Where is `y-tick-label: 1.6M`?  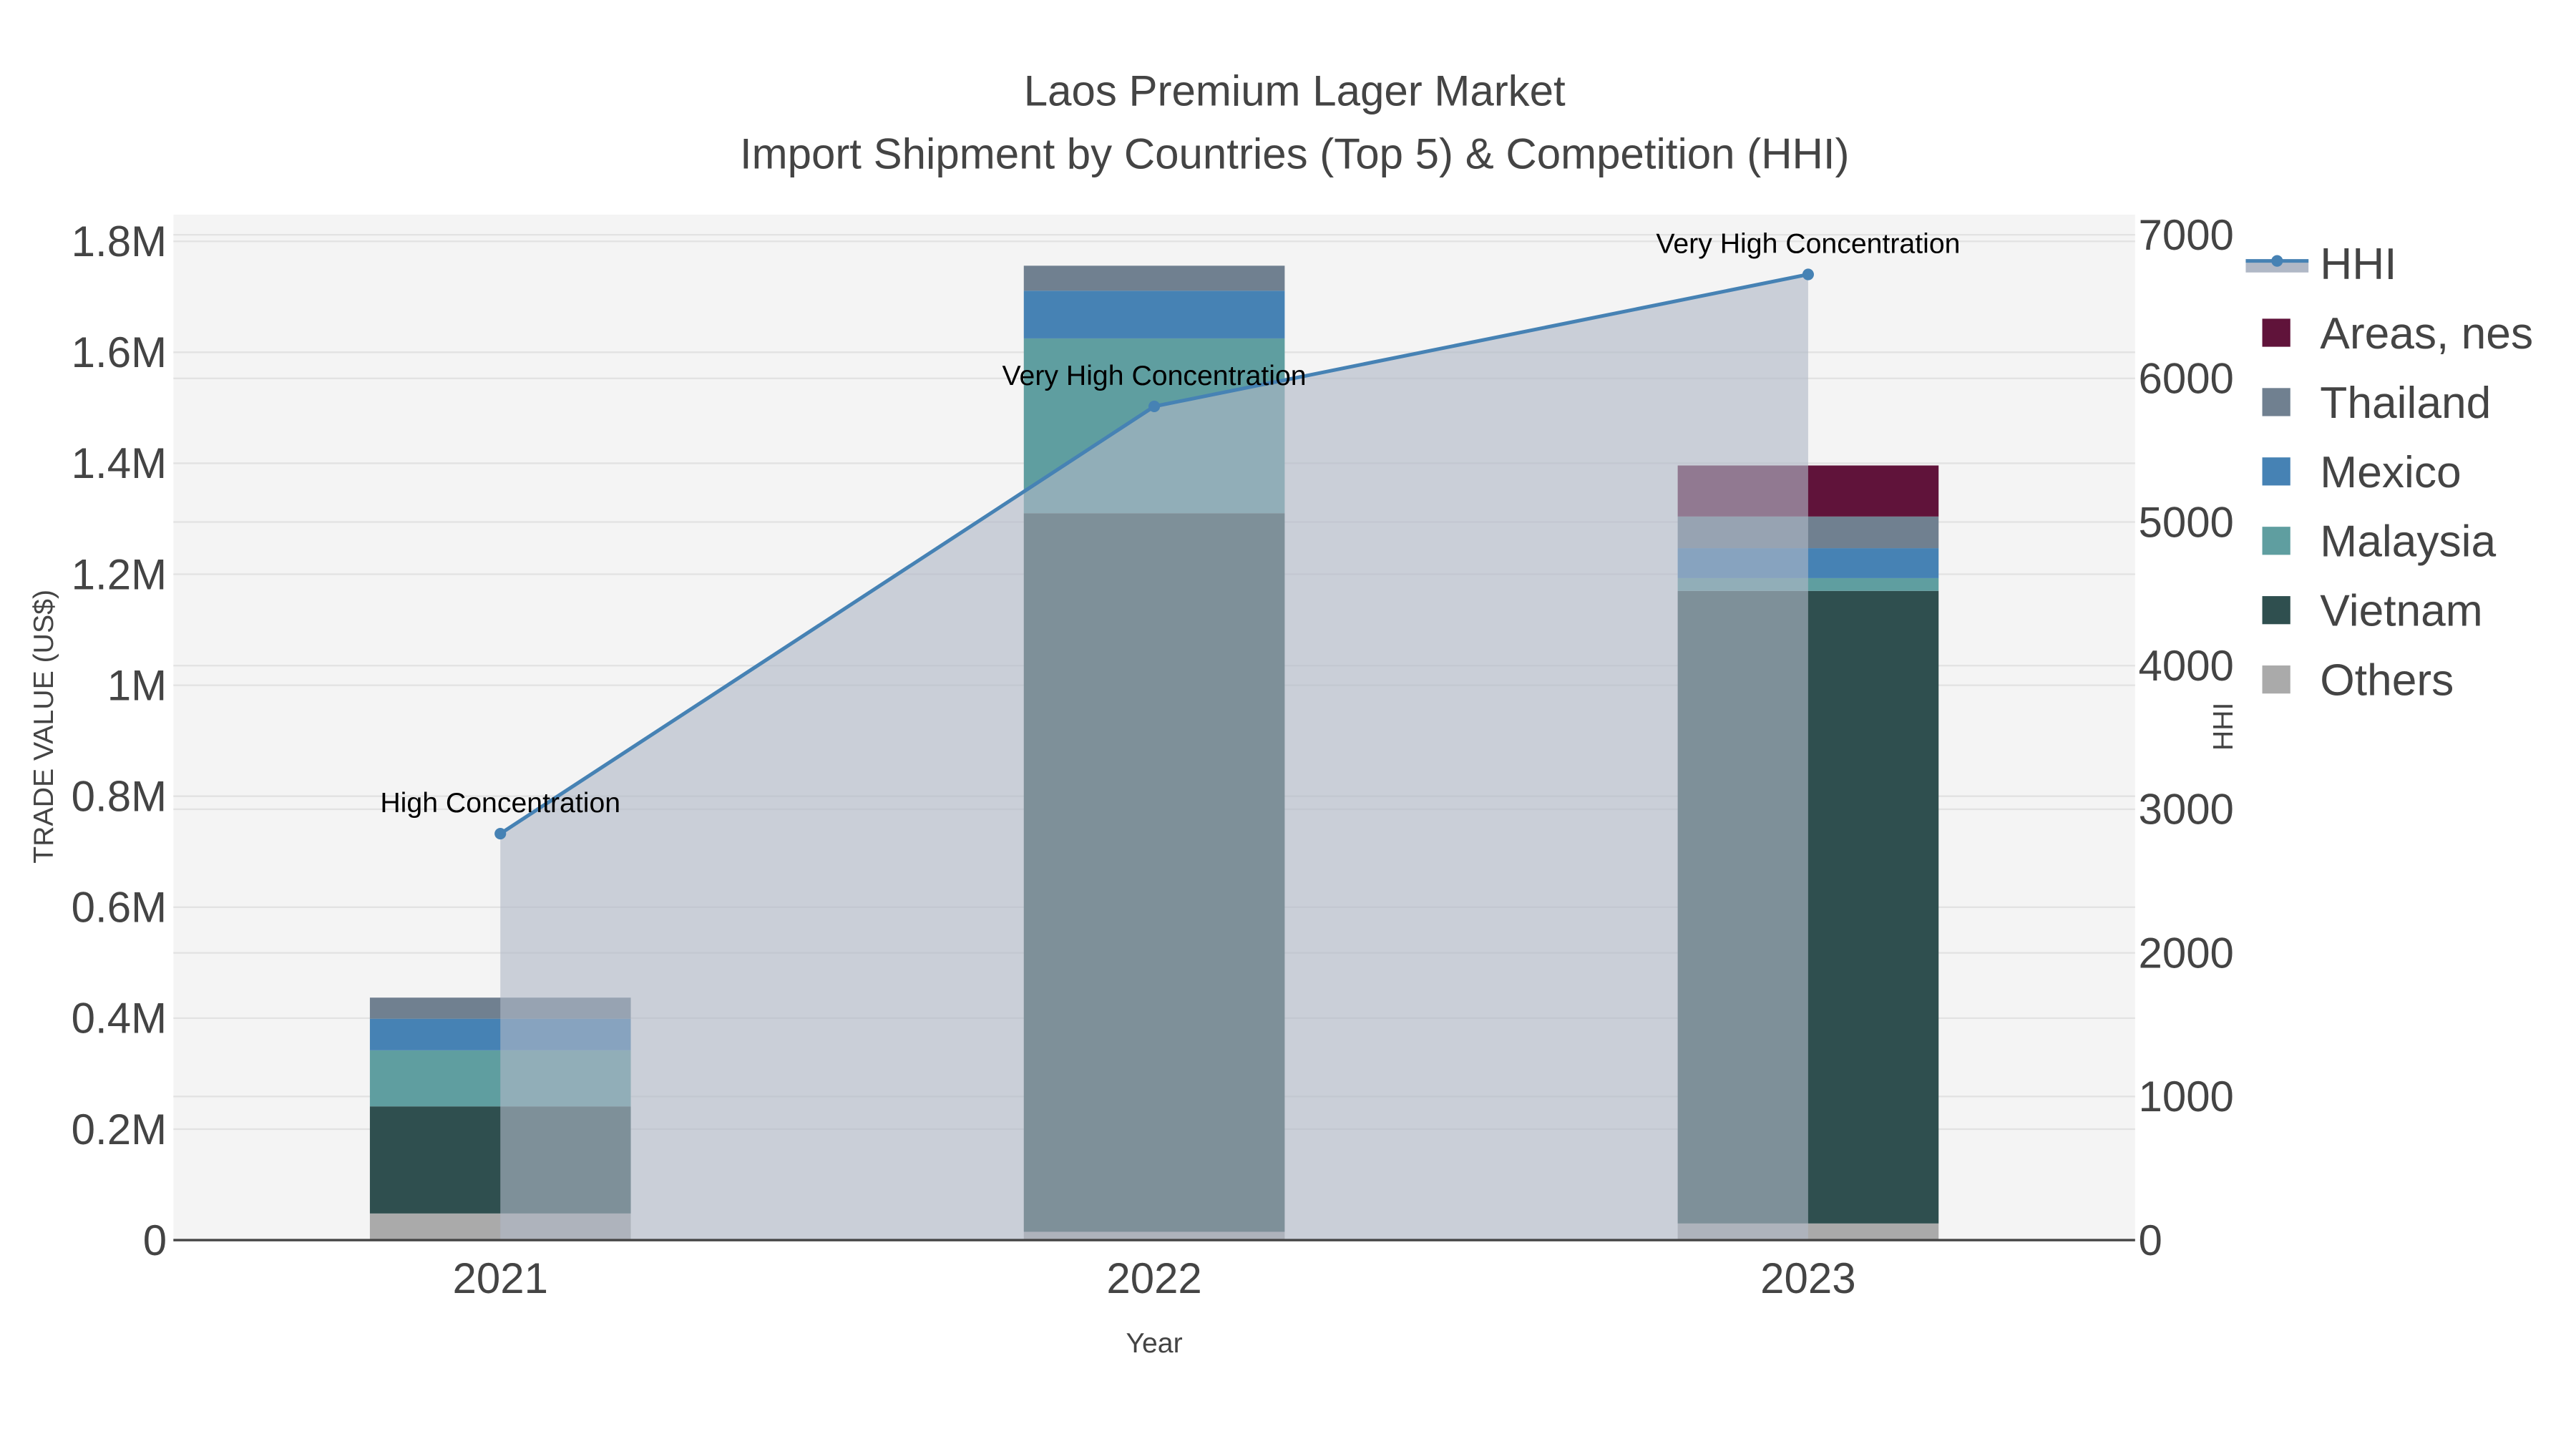 y-tick-label: 1.6M is located at coordinates (119, 352).